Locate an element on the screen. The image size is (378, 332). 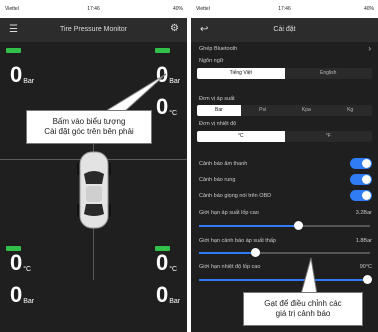
callout-line: giá trị cảnh báo is located at coordinates (303, 313).